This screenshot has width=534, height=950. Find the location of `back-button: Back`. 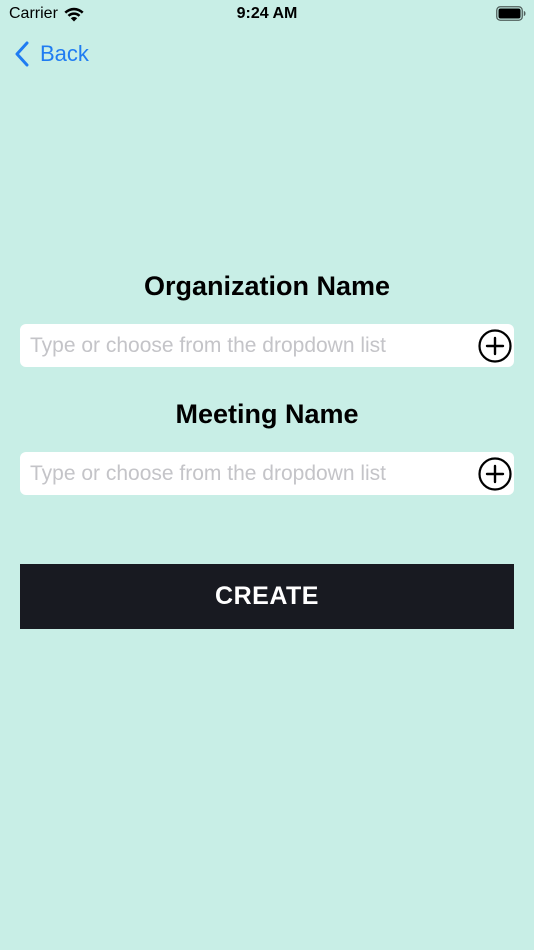

back-button: Back is located at coordinates (51, 54).